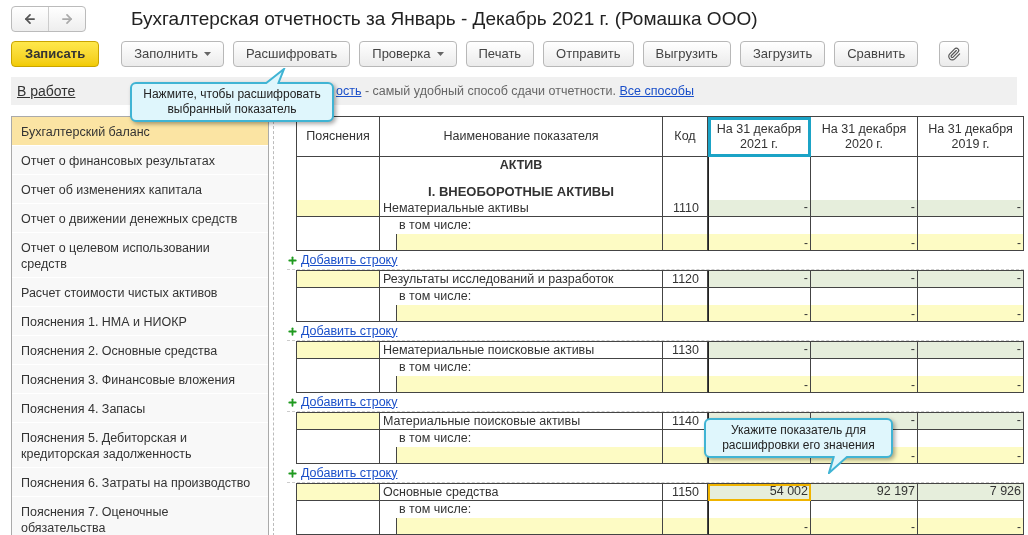 The height and width of the screenshot is (535, 1028). What do you see at coordinates (685, 492) in the screenshot?
I see `table-cell: 1150` at bounding box center [685, 492].